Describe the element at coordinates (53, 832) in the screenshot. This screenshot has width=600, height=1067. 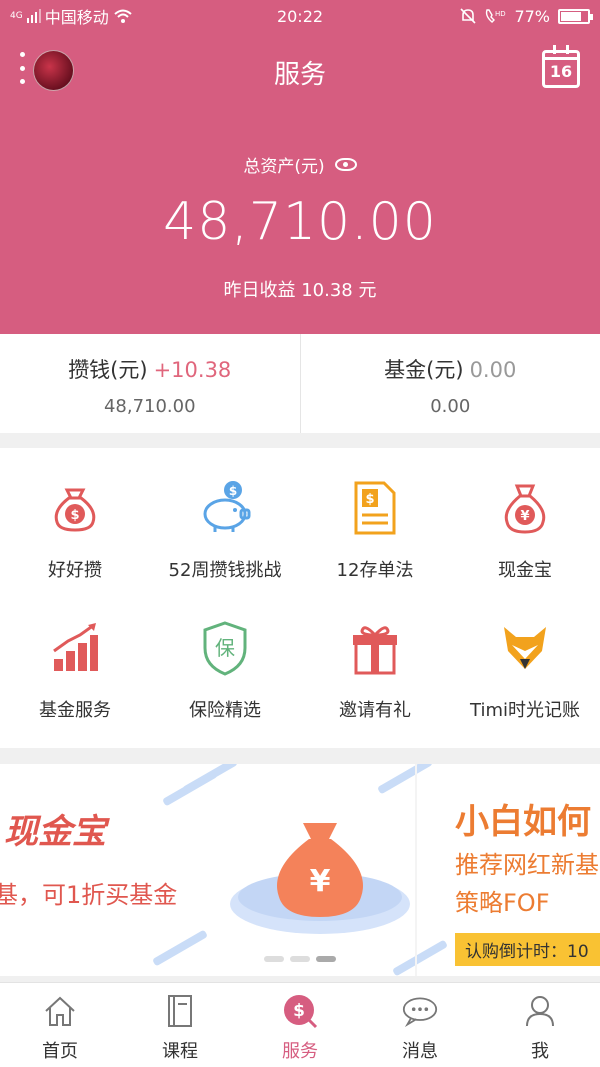
I see `banner-left-title: ：现金宝` at that location.